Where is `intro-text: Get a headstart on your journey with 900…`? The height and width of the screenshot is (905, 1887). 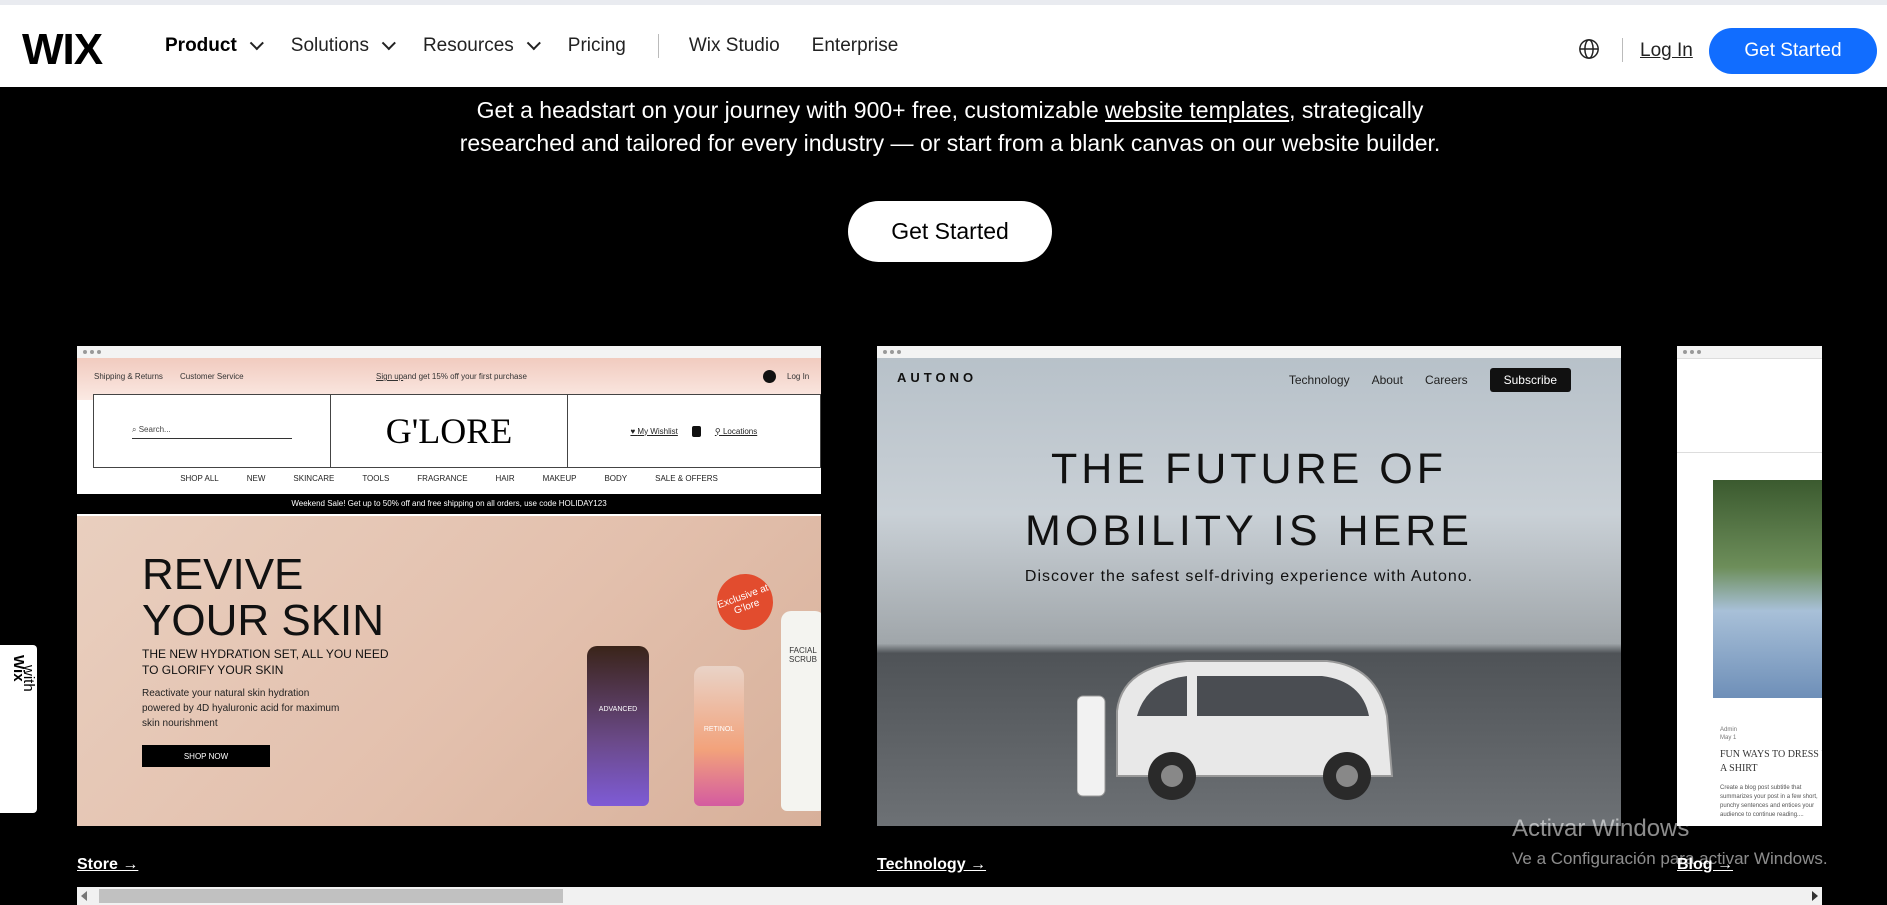
intro-text: Get a headstart on your journey with 900… is located at coordinates (943, 127).